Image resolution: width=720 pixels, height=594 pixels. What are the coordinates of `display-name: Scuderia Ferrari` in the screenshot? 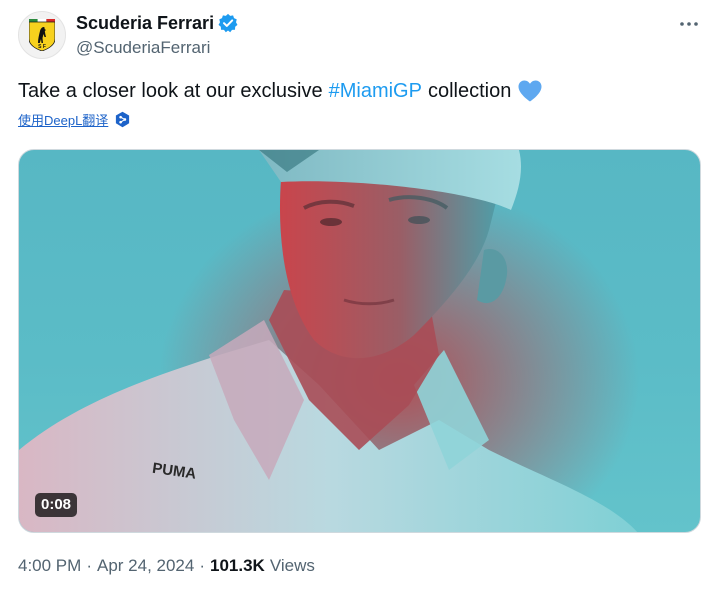 It's located at (145, 23).